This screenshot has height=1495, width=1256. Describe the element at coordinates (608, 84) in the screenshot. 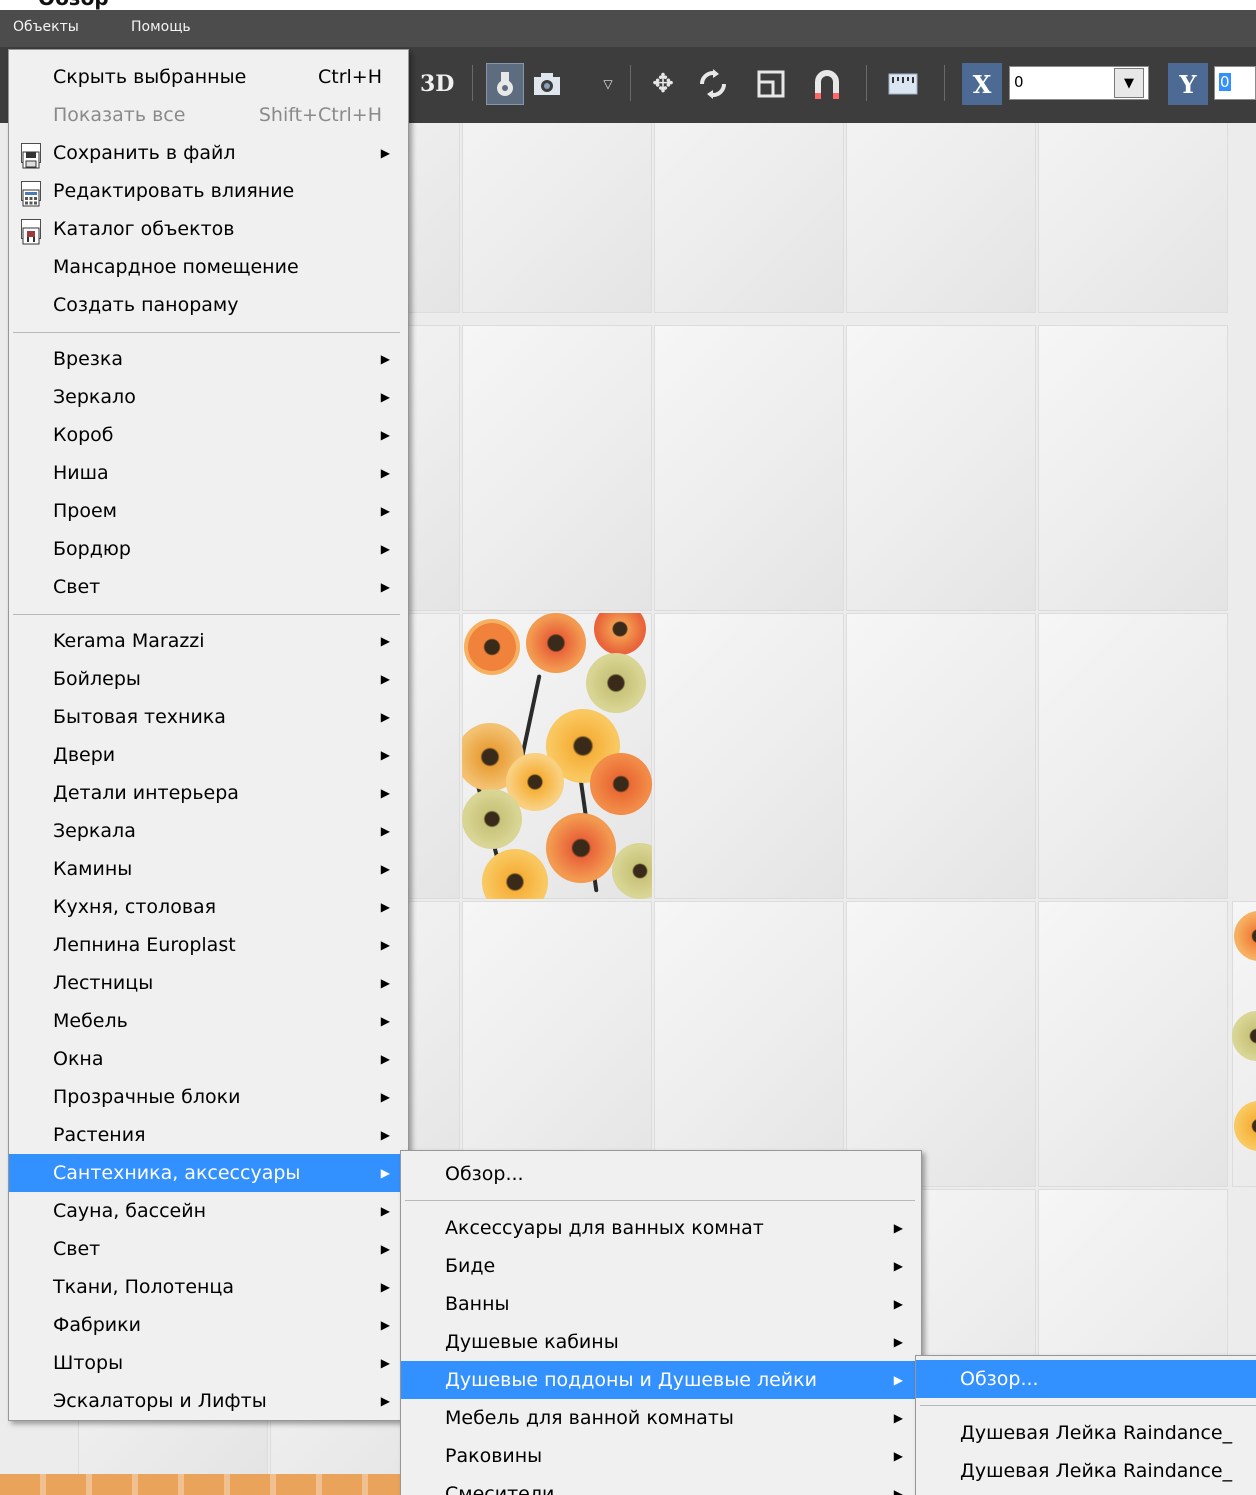

I see `camera-dropdown-icon: ▽` at that location.